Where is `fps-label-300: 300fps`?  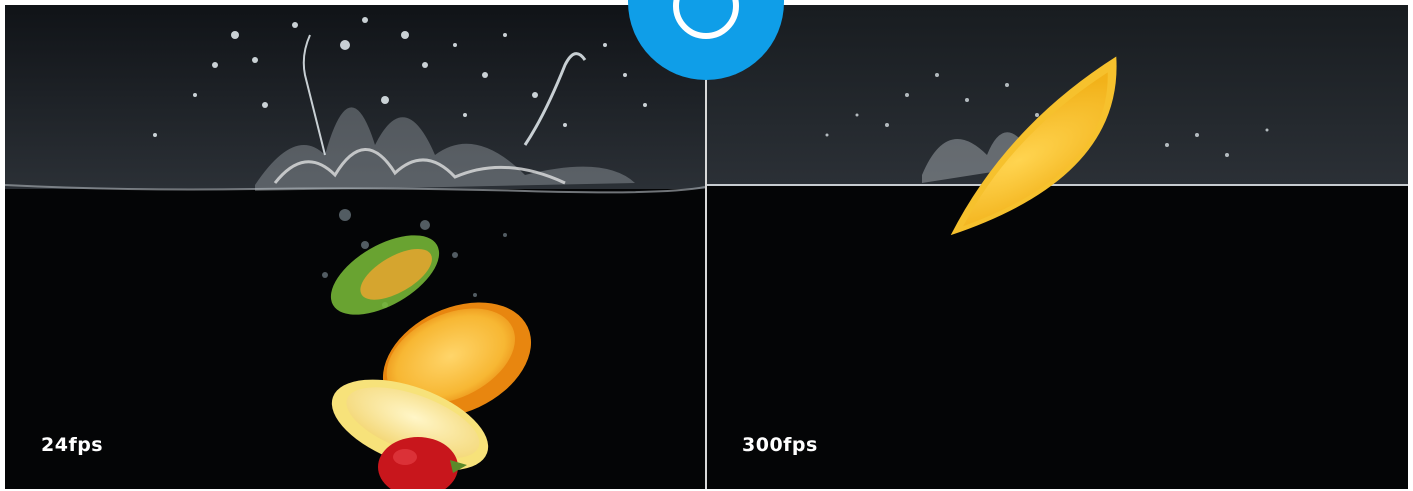
fps-label-300: 300fps is located at coordinates (780, 445).